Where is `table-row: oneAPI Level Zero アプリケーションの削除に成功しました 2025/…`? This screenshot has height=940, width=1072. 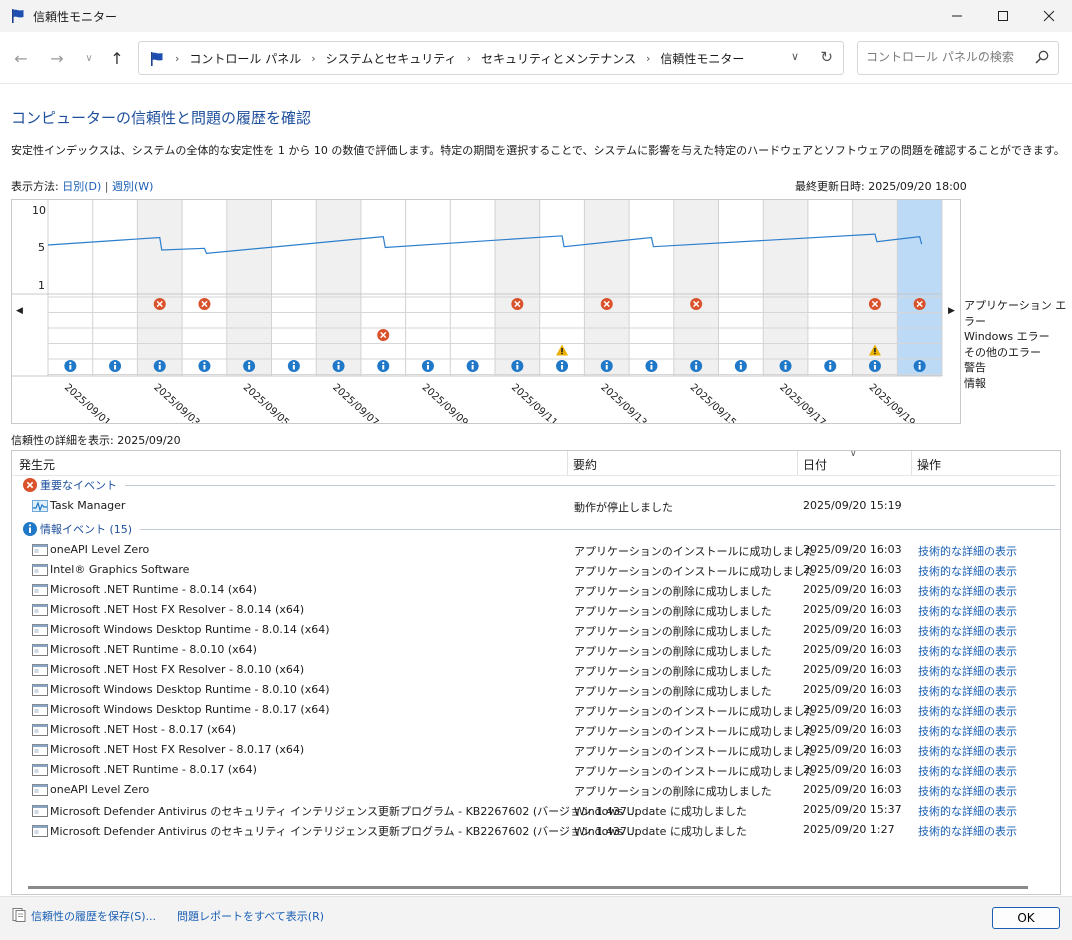
table-row: oneAPI Level Zero アプリケーションの削除に成功しました 2025/… is located at coordinates (536, 790).